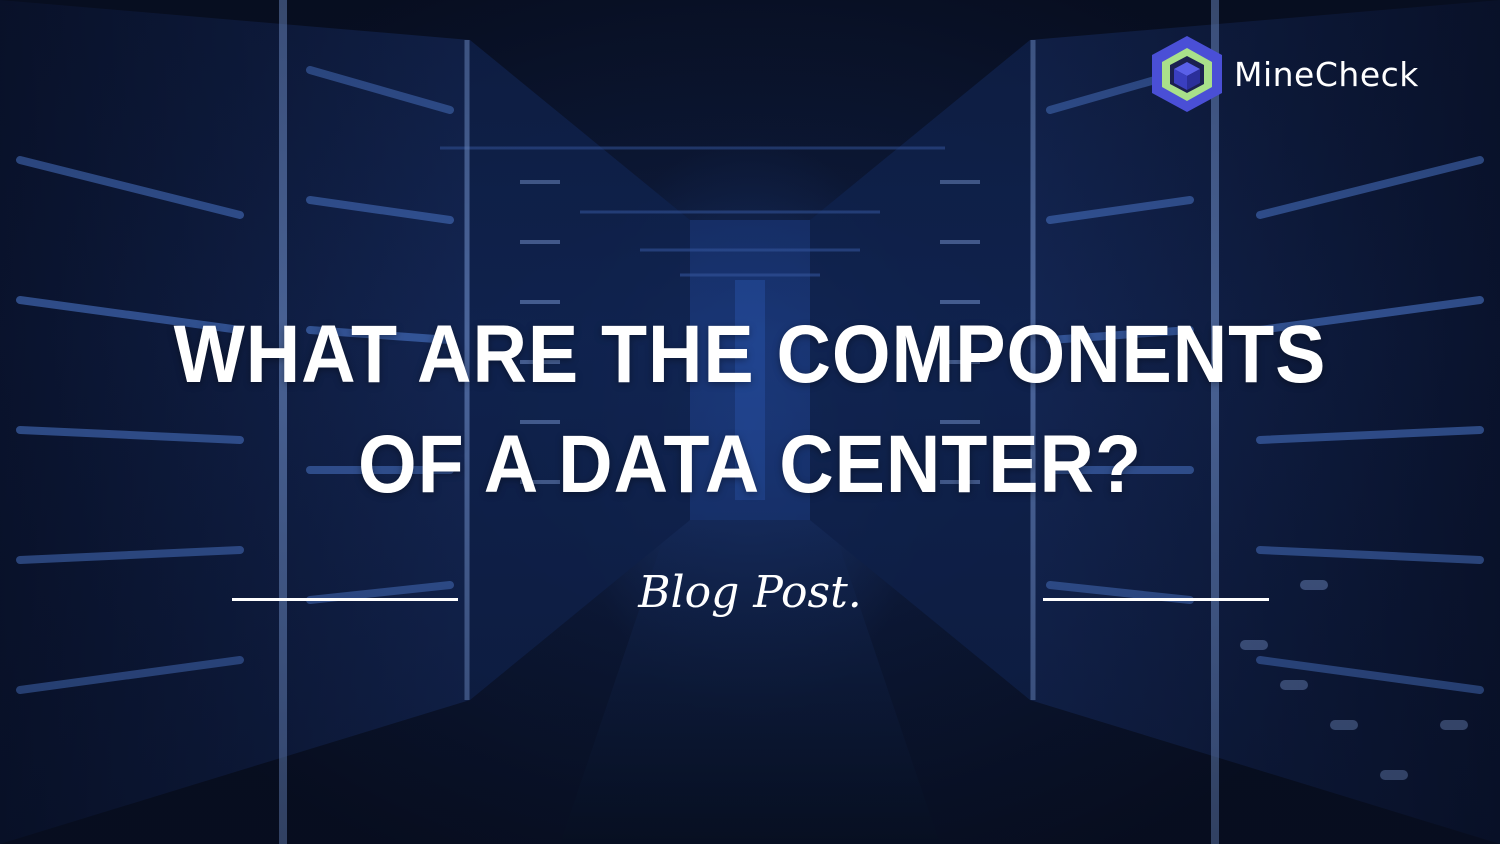 The height and width of the screenshot is (844, 1500). What do you see at coordinates (750, 592) in the screenshot?
I see `subtitle: Blog Post.` at bounding box center [750, 592].